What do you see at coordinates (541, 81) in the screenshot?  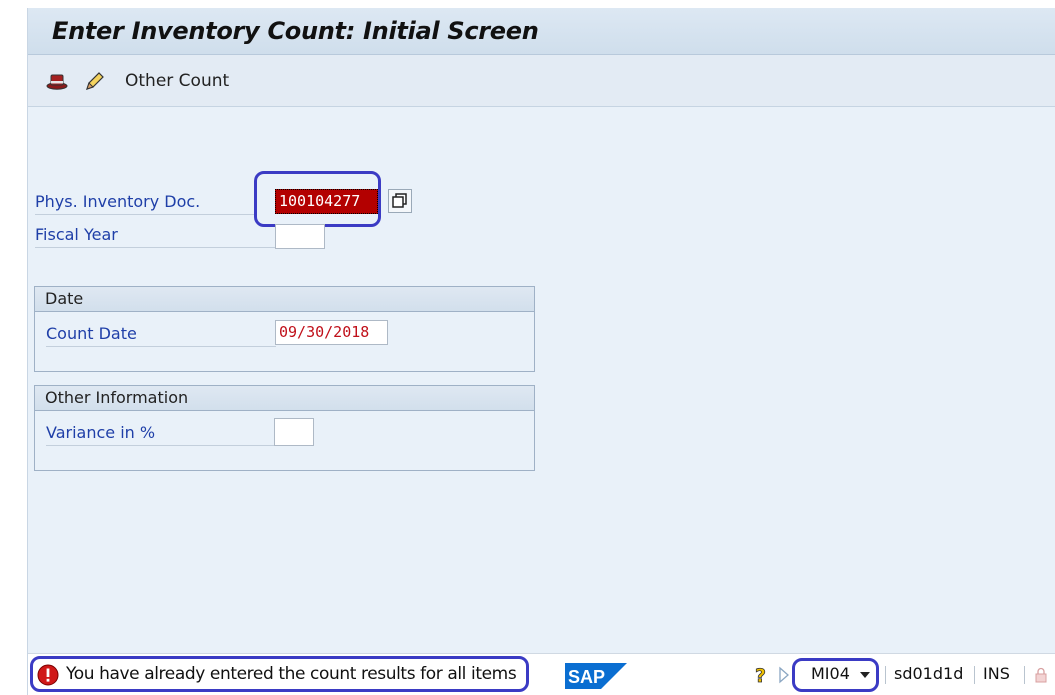 I see `application-toolbar: Other Count` at bounding box center [541, 81].